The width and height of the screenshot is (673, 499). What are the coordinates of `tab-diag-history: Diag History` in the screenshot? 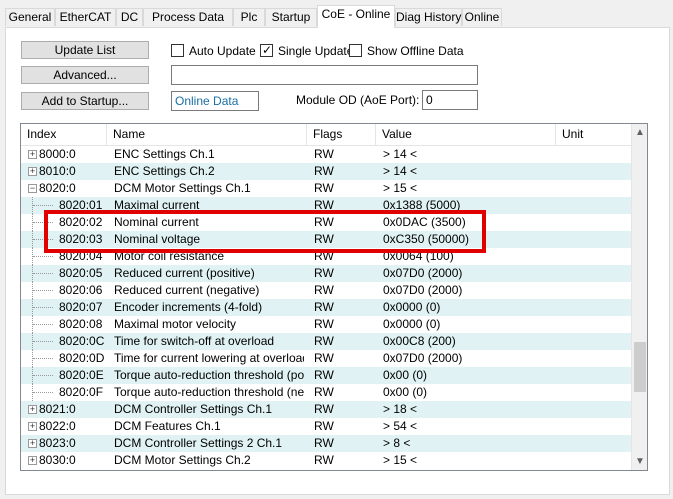 It's located at (428, 17).